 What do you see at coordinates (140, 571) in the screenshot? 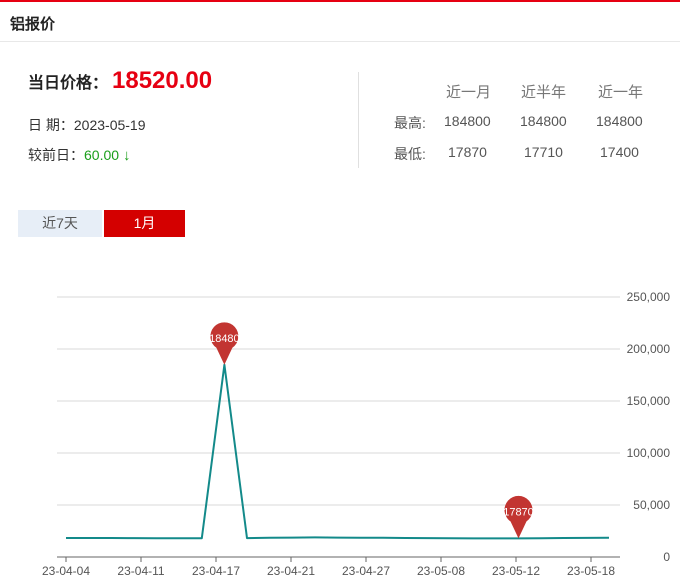
I see `x-tick-label: 23-04-11` at bounding box center [140, 571].